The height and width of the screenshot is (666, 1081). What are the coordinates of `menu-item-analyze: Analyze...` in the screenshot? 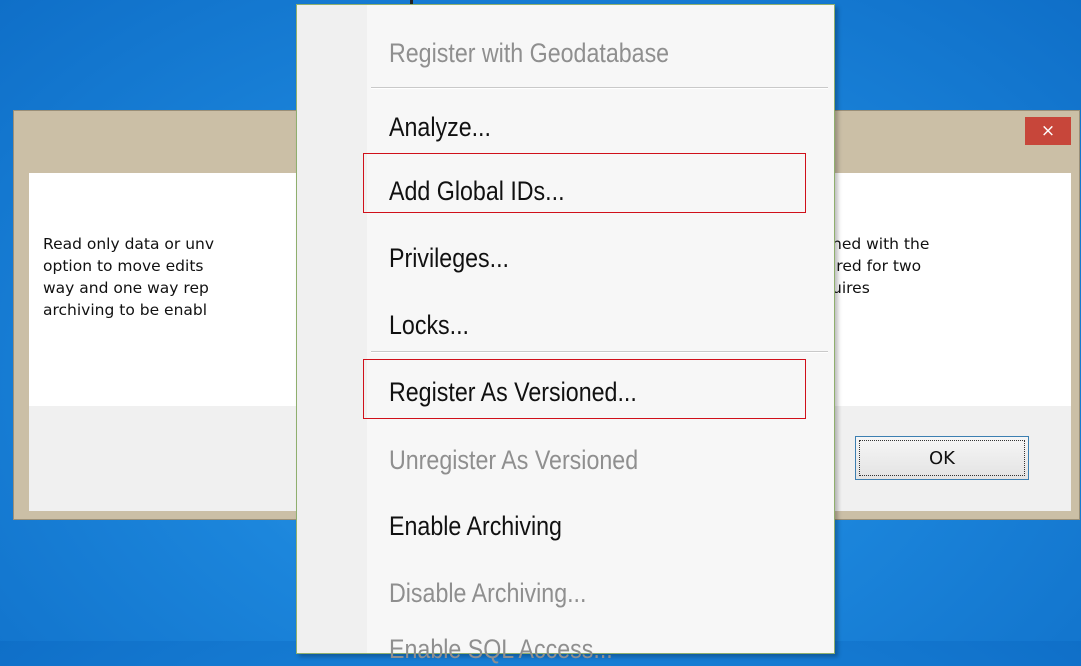 It's located at (440, 127).